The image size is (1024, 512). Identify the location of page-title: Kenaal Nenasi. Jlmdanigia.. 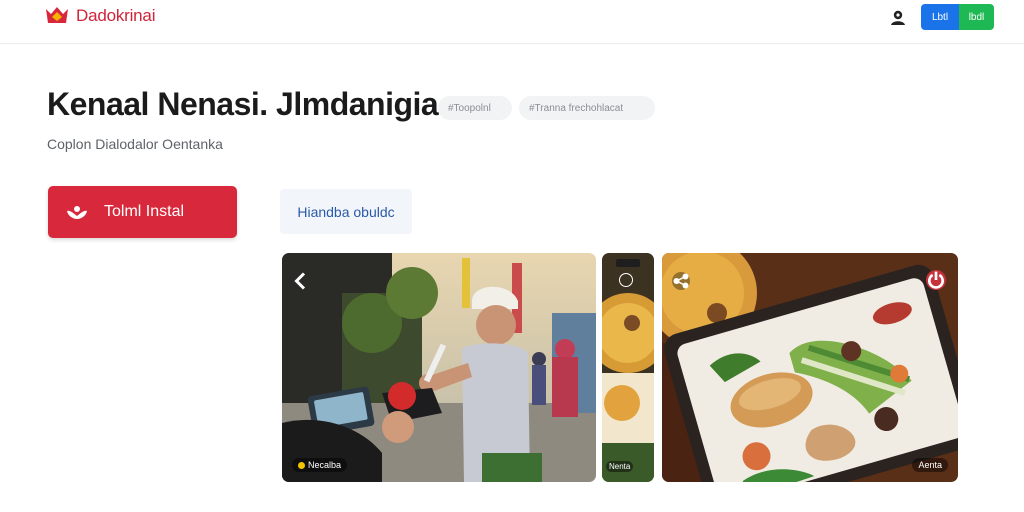
(247, 104).